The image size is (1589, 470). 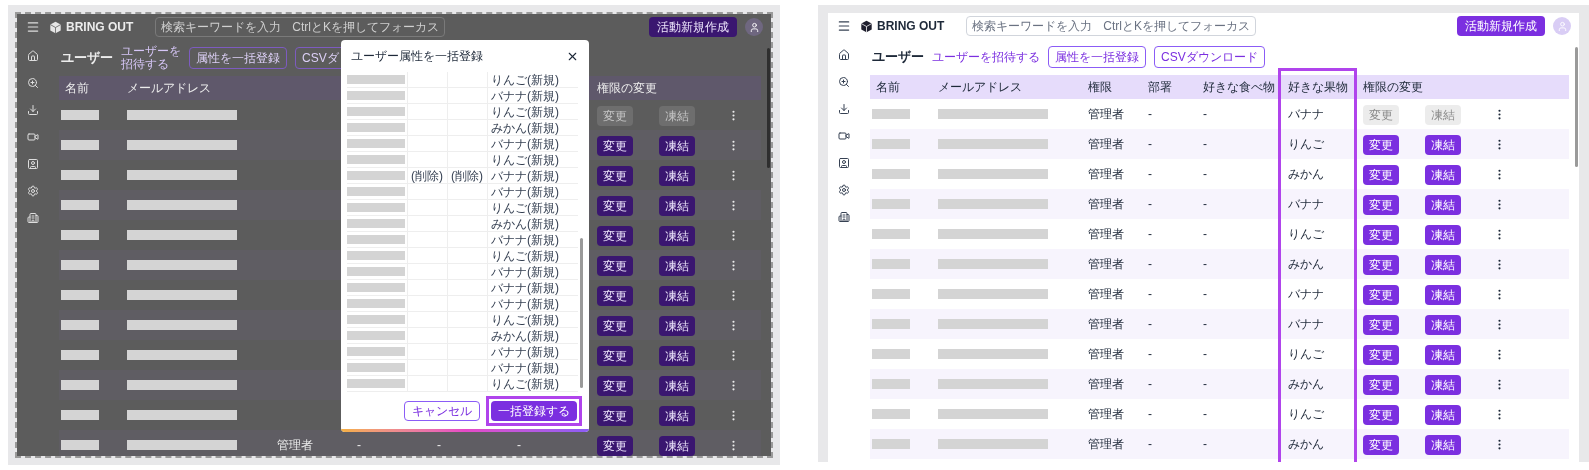 What do you see at coordinates (844, 55) in the screenshot?
I see `home-icon` at bounding box center [844, 55].